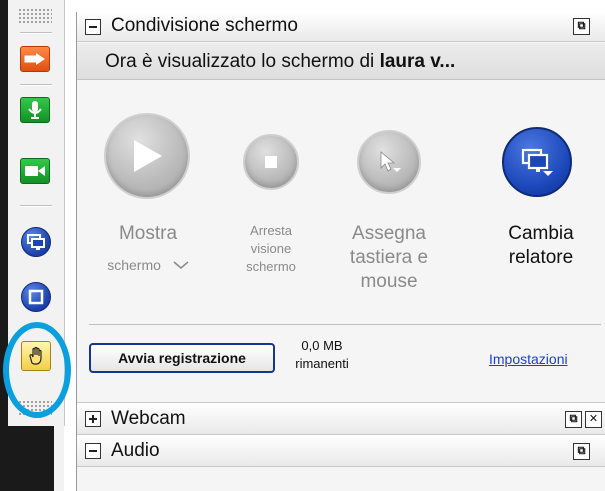 The width and height of the screenshot is (605, 491). What do you see at coordinates (341, 419) in the screenshot?
I see `webcam-header: Webcam ⧉ ✕` at bounding box center [341, 419].